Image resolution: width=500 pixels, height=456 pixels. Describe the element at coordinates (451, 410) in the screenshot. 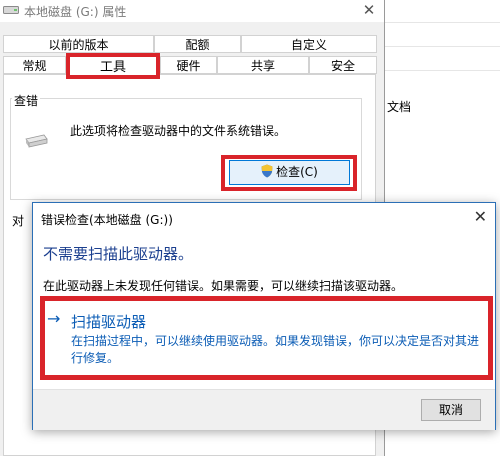

I see `cancel-button: 取消` at that location.